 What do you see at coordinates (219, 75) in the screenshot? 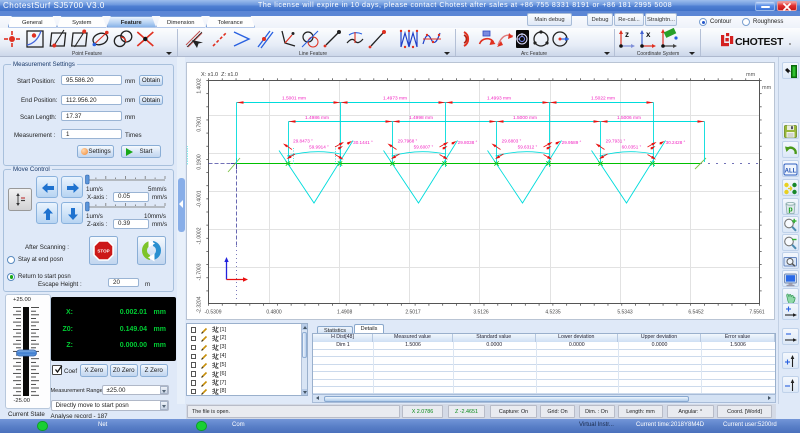
I see `svg-text: X: x1.0 Z: x1.0` at bounding box center [219, 75].